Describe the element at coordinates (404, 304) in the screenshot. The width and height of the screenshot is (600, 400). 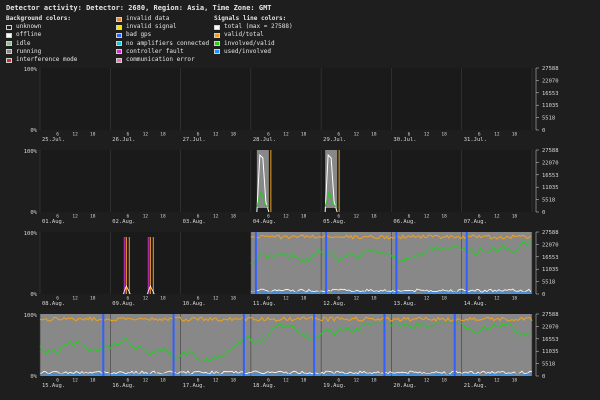
I see `day-label: 13.Aug.` at that location.